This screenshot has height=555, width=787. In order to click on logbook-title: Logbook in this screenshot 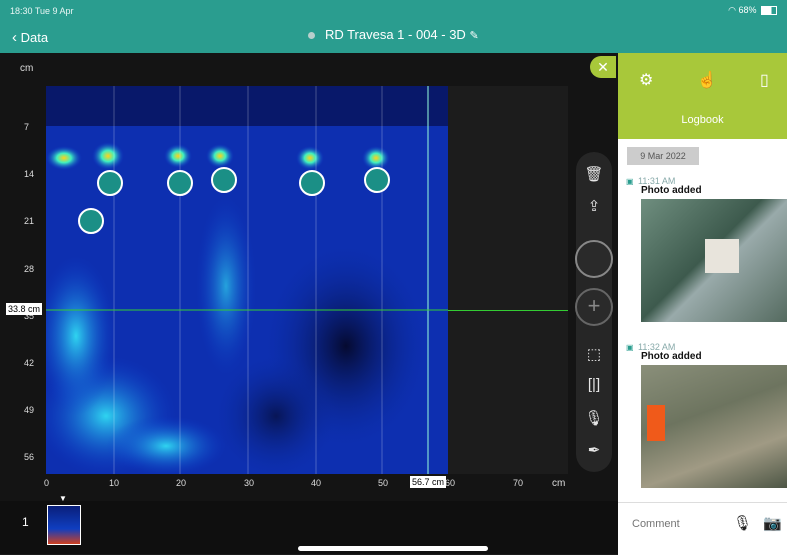, I will do `click(702, 120)`.